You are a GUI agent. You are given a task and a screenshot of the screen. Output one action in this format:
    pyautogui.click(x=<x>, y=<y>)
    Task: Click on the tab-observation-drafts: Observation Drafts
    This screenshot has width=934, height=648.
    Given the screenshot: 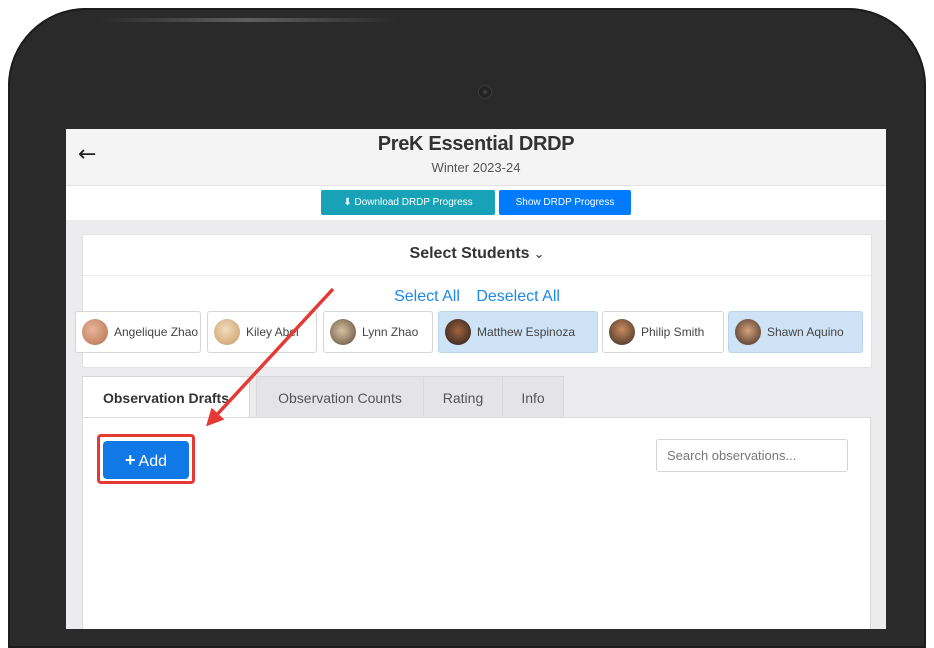 What is the action you would take?
    pyautogui.click(x=166, y=397)
    